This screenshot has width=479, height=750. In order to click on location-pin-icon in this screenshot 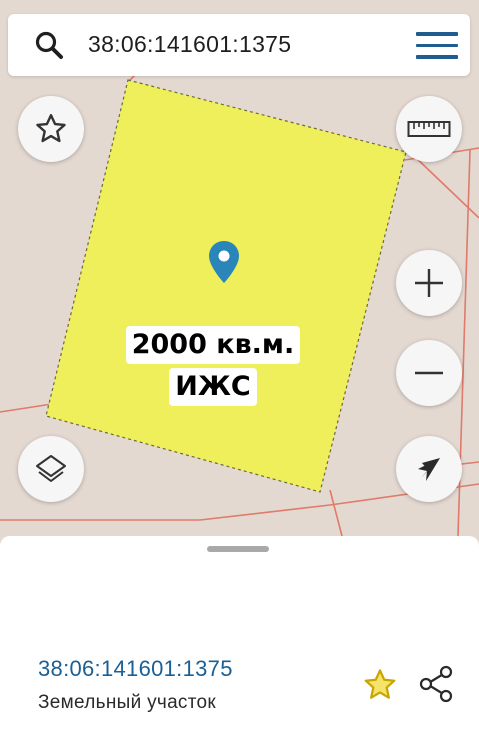, I will do `click(224, 262)`.